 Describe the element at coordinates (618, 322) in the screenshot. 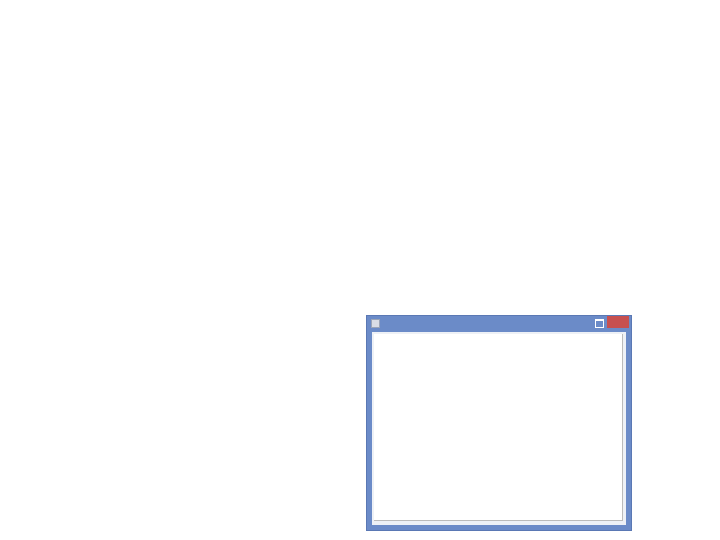

I see `close-button` at that location.